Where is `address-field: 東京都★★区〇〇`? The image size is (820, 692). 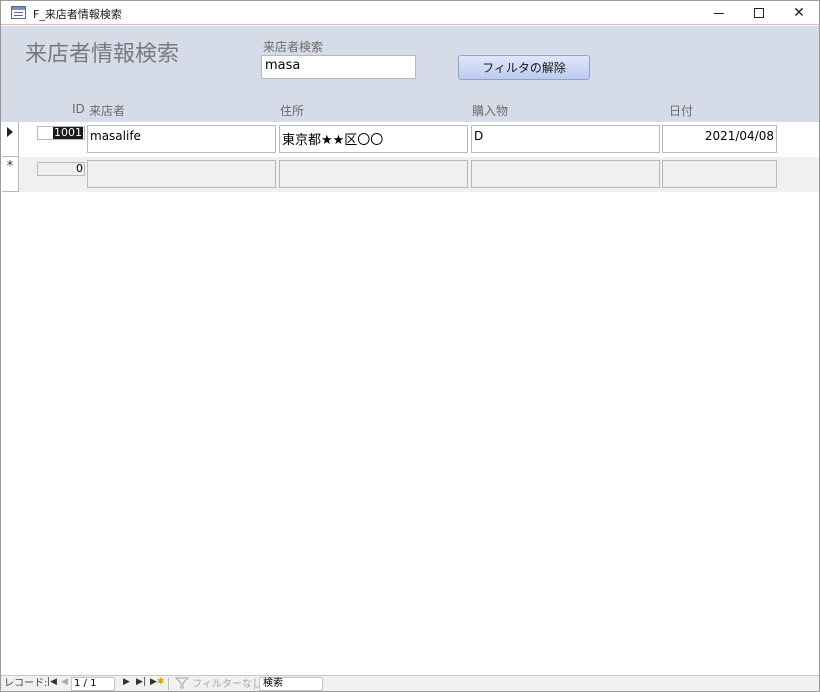 address-field: 東京都★★区〇〇 is located at coordinates (373, 139).